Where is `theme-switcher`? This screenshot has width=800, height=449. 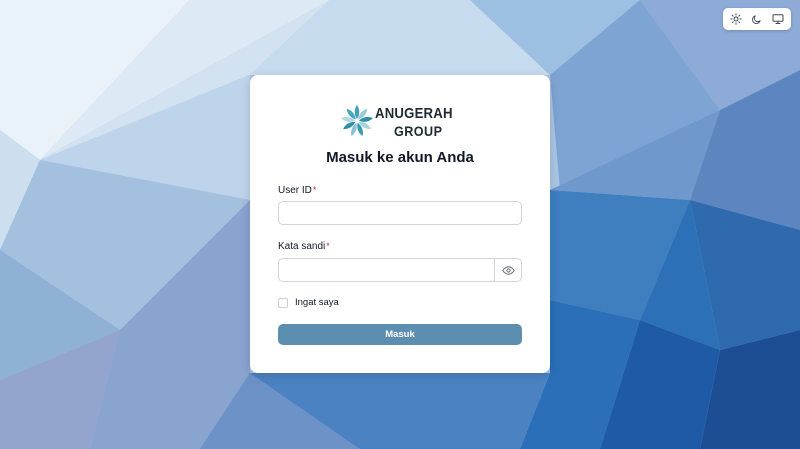 theme-switcher is located at coordinates (757, 19).